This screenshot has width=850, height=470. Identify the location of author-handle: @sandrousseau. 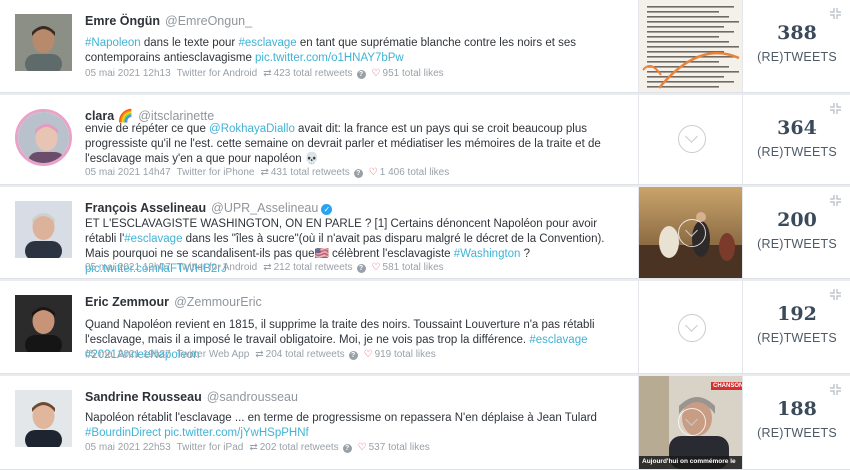
(252, 397).